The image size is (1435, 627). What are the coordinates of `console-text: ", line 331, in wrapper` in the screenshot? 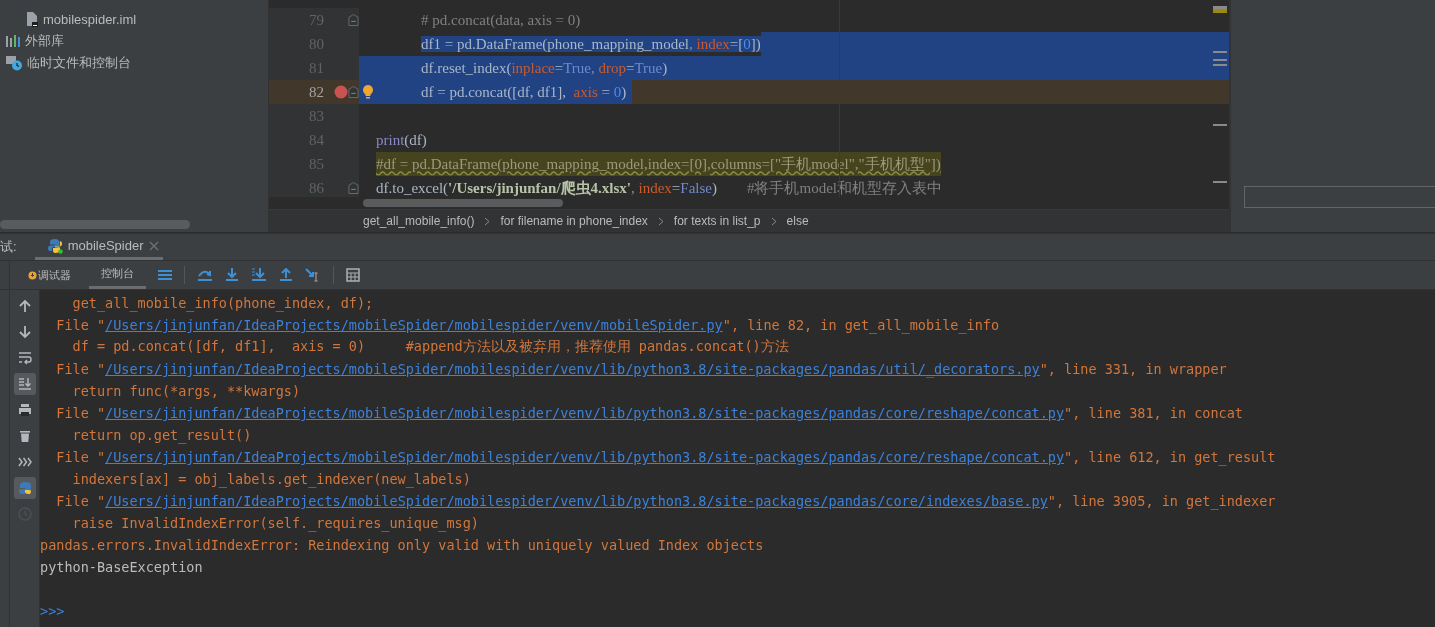 It's located at (1133, 369).